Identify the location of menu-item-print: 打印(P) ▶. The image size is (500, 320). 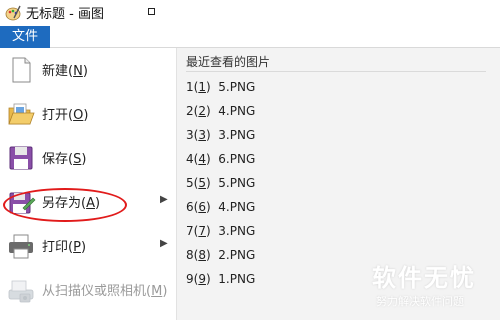
(88, 246).